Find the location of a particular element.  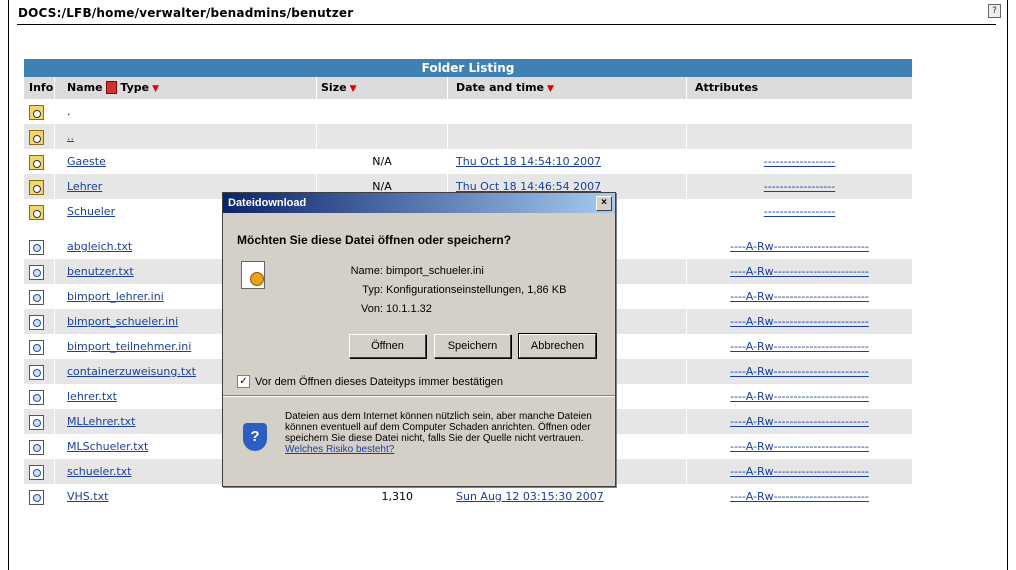

col-type-link: Type is located at coordinates (134, 87).